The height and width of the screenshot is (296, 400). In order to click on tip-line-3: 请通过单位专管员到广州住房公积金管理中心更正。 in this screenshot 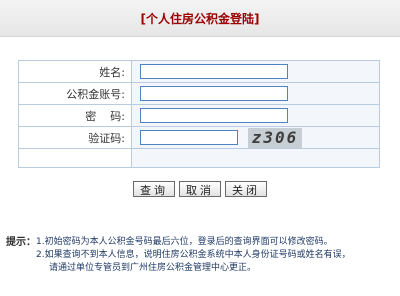, I will do `click(153, 268)`.